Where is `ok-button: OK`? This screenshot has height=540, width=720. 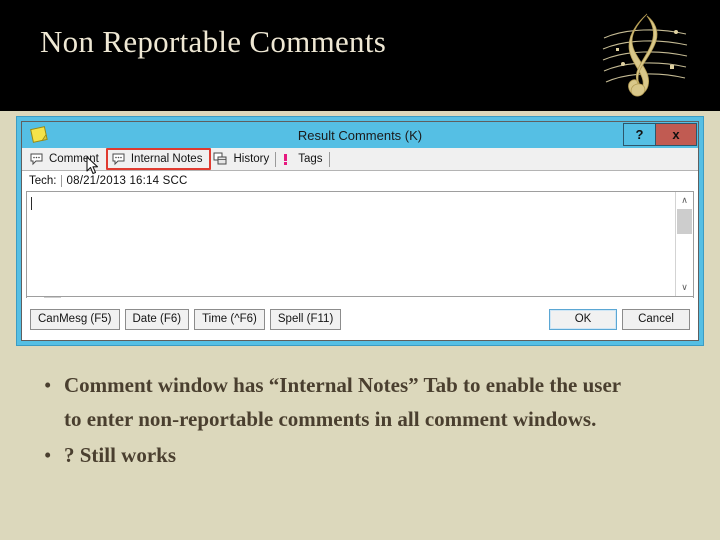
ok-button: OK is located at coordinates (583, 319).